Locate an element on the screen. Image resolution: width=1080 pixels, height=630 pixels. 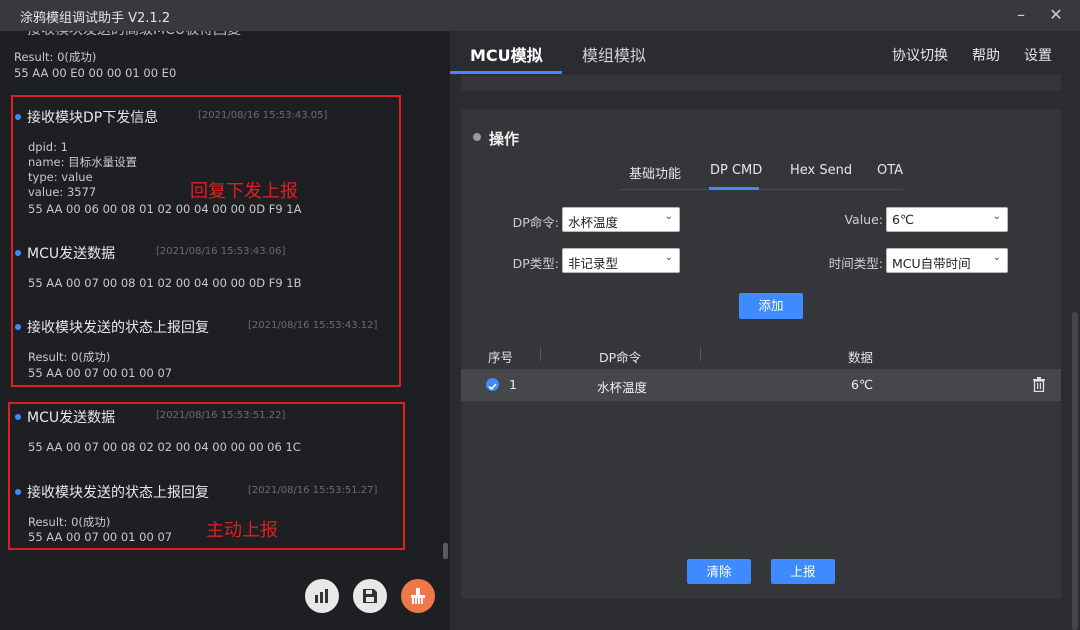
clear-button: 清除 is located at coordinates (719, 571).